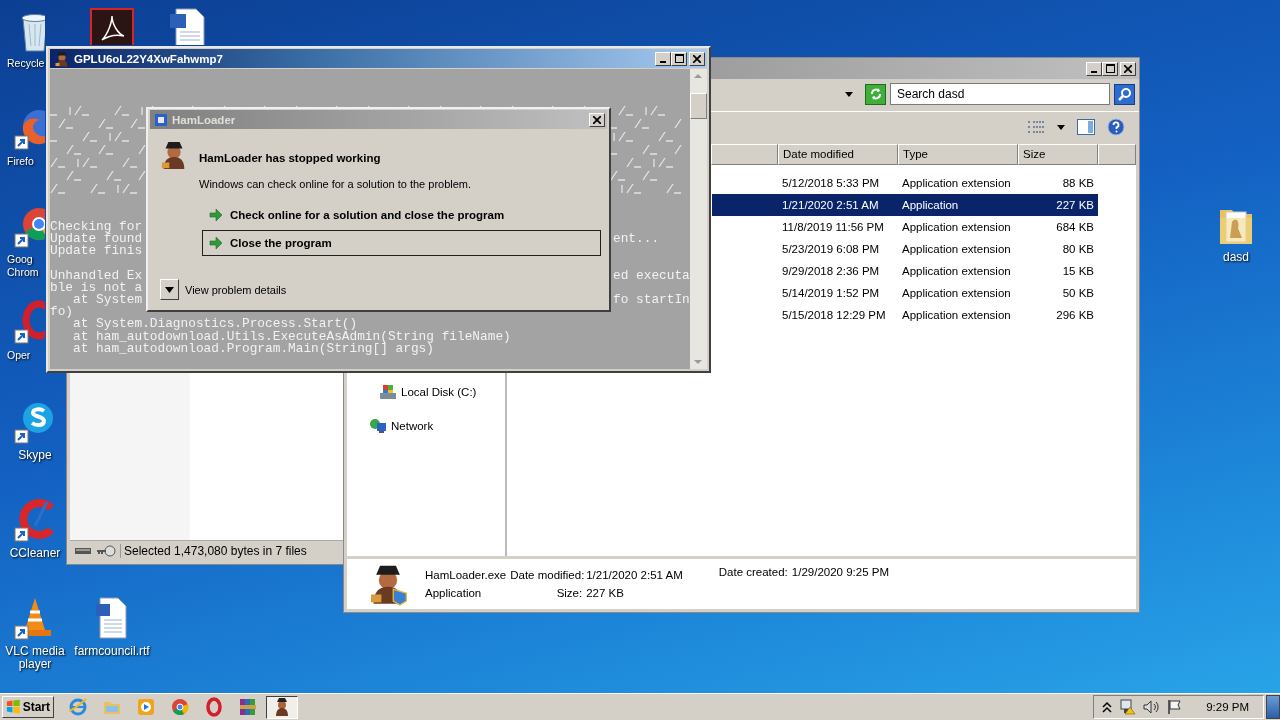  What do you see at coordinates (28, 707) in the screenshot?
I see `start-button: Start` at bounding box center [28, 707].